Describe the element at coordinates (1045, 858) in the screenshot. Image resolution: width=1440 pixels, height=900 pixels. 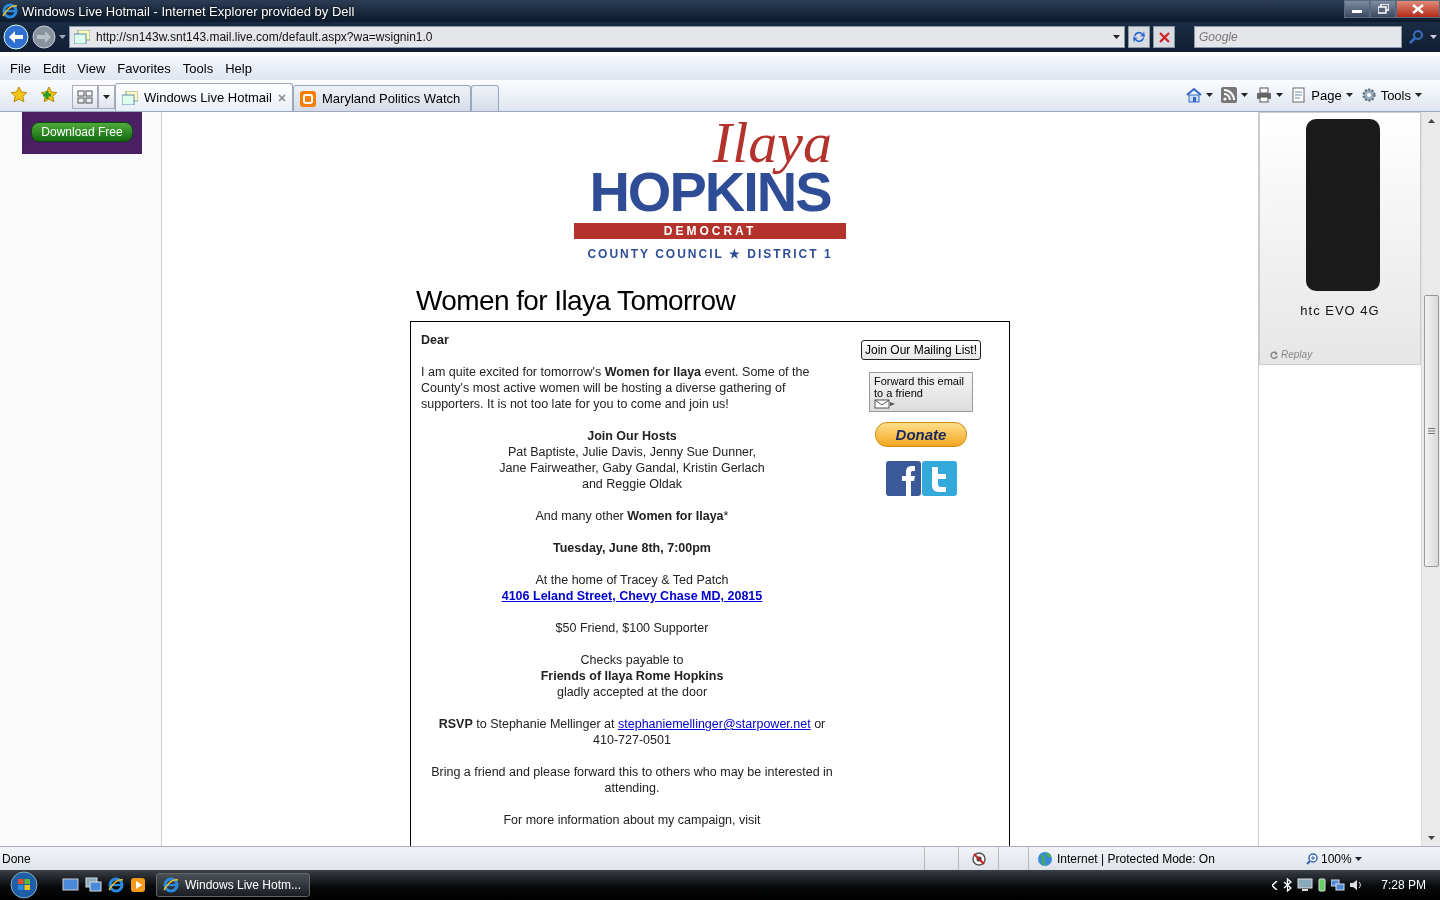
I see `globe-icon` at that location.